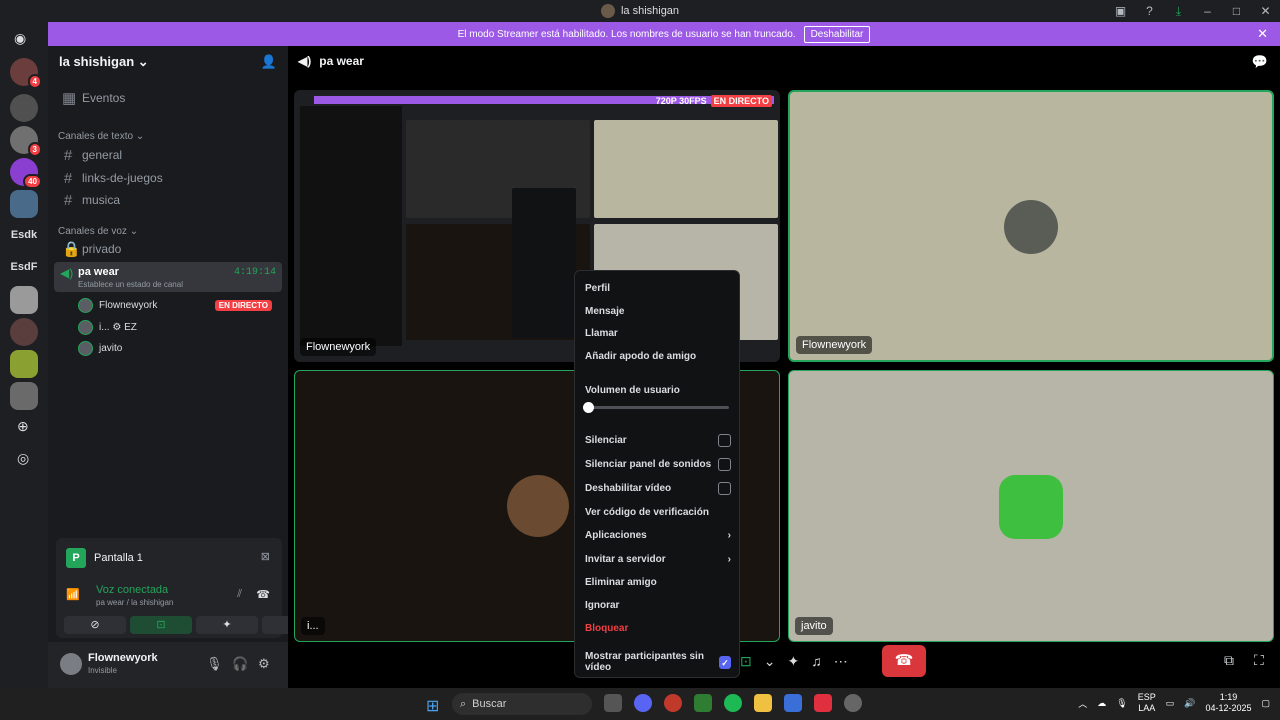 The width and height of the screenshot is (1280, 720). I want to click on participant-tile: Flownewyork, so click(1031, 226).